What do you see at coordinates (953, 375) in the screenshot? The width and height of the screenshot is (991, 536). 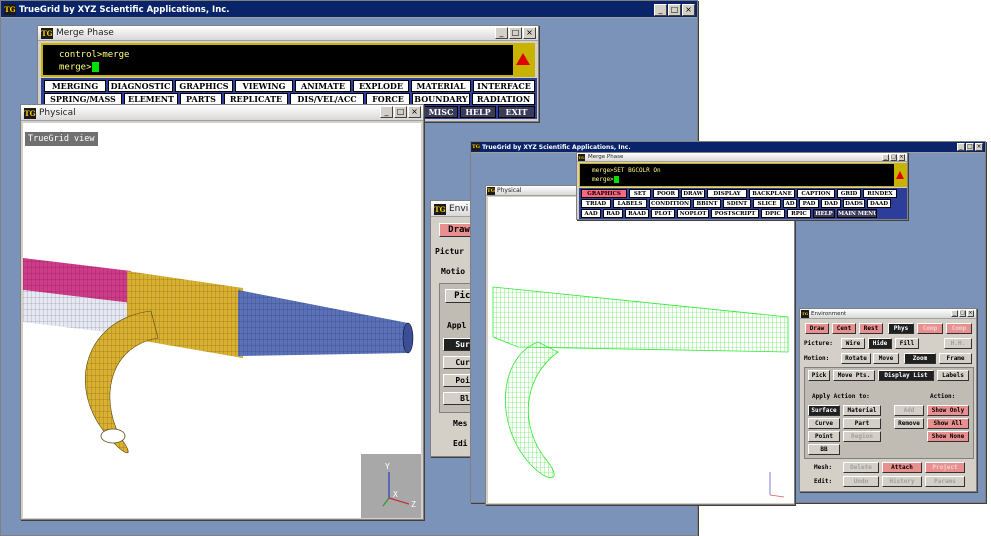 I see `tab-labels: Labels` at bounding box center [953, 375].